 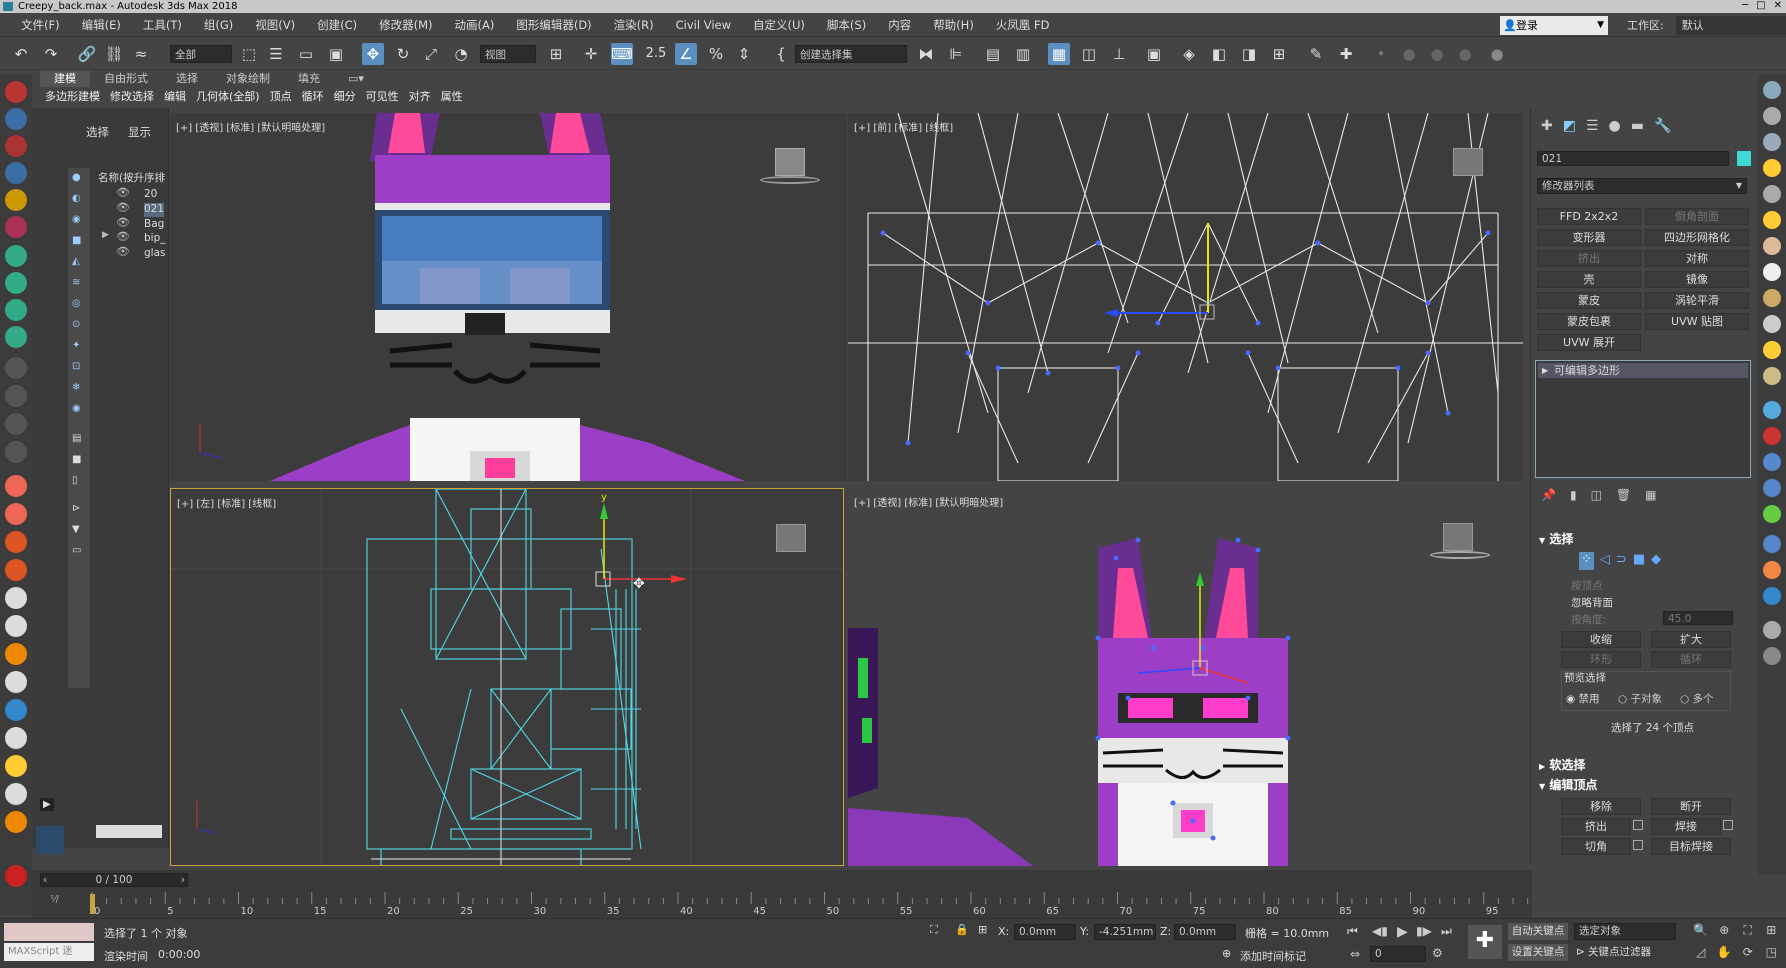 What do you see at coordinates (1772, 410) in the screenshot?
I see `grid-icon` at bounding box center [1772, 410].